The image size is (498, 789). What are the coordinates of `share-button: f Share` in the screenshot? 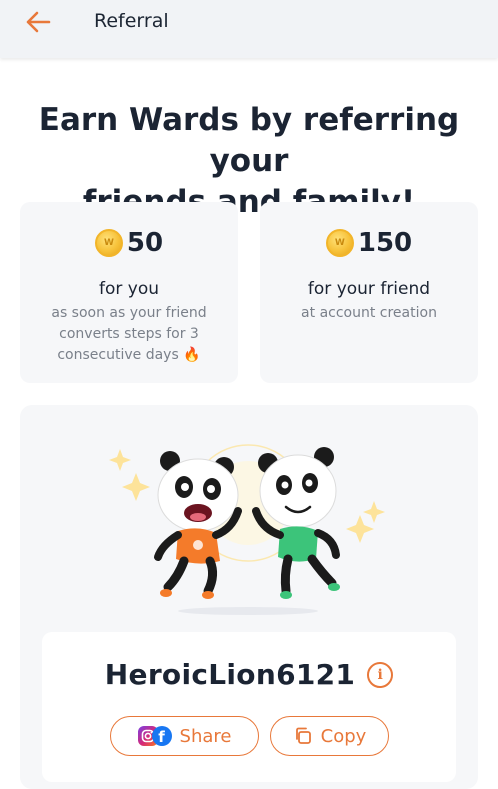 It's located at (184, 736).